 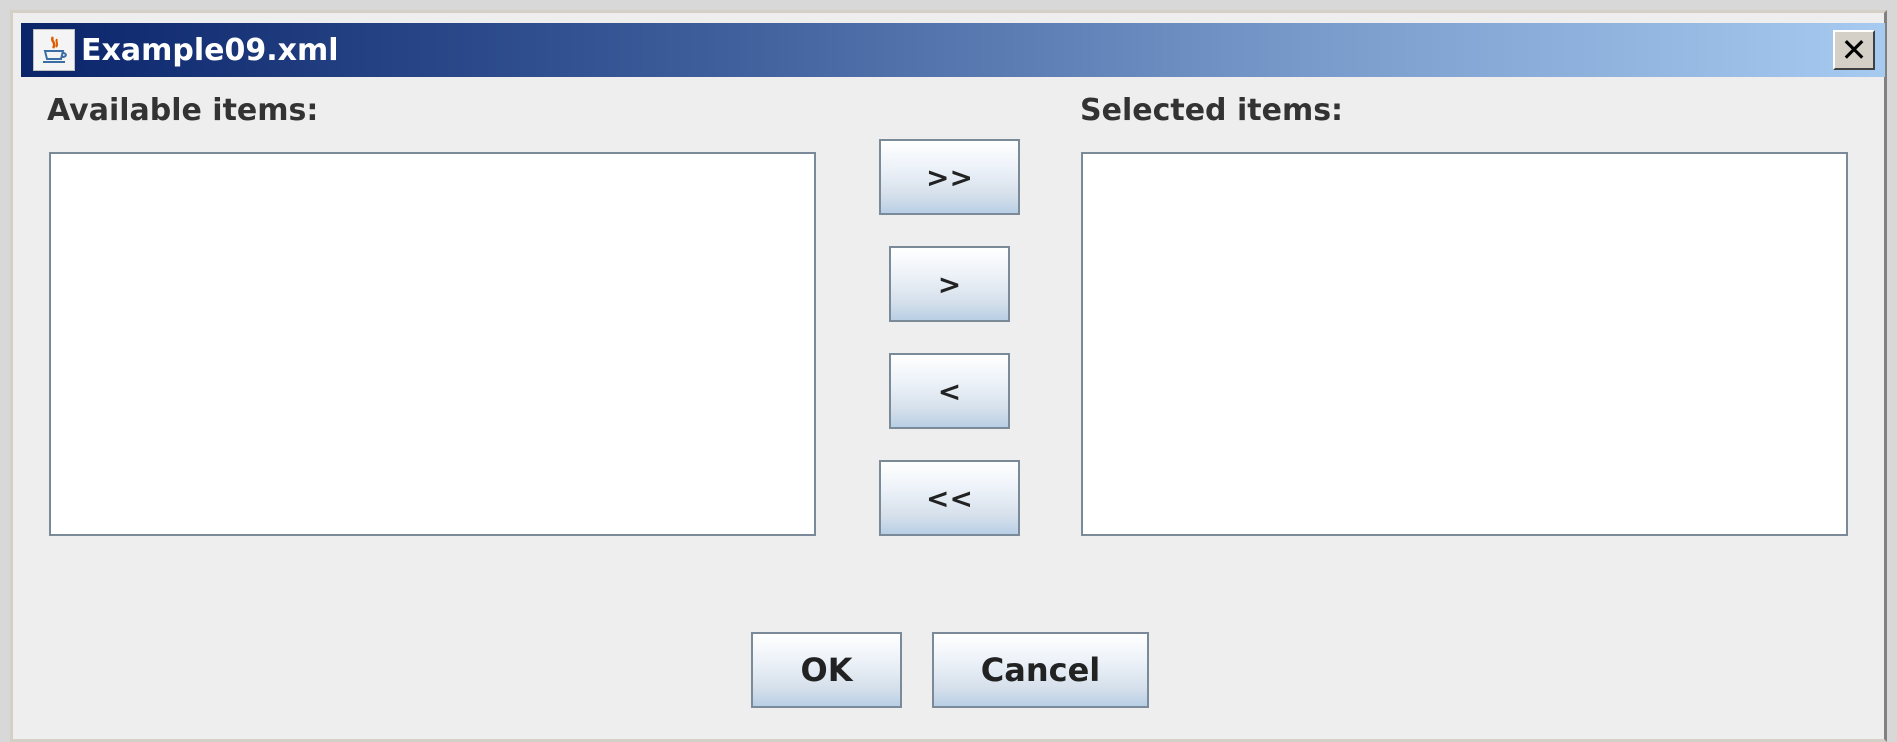 What do you see at coordinates (54, 50) in the screenshot?
I see `java-cup-icon` at bounding box center [54, 50].